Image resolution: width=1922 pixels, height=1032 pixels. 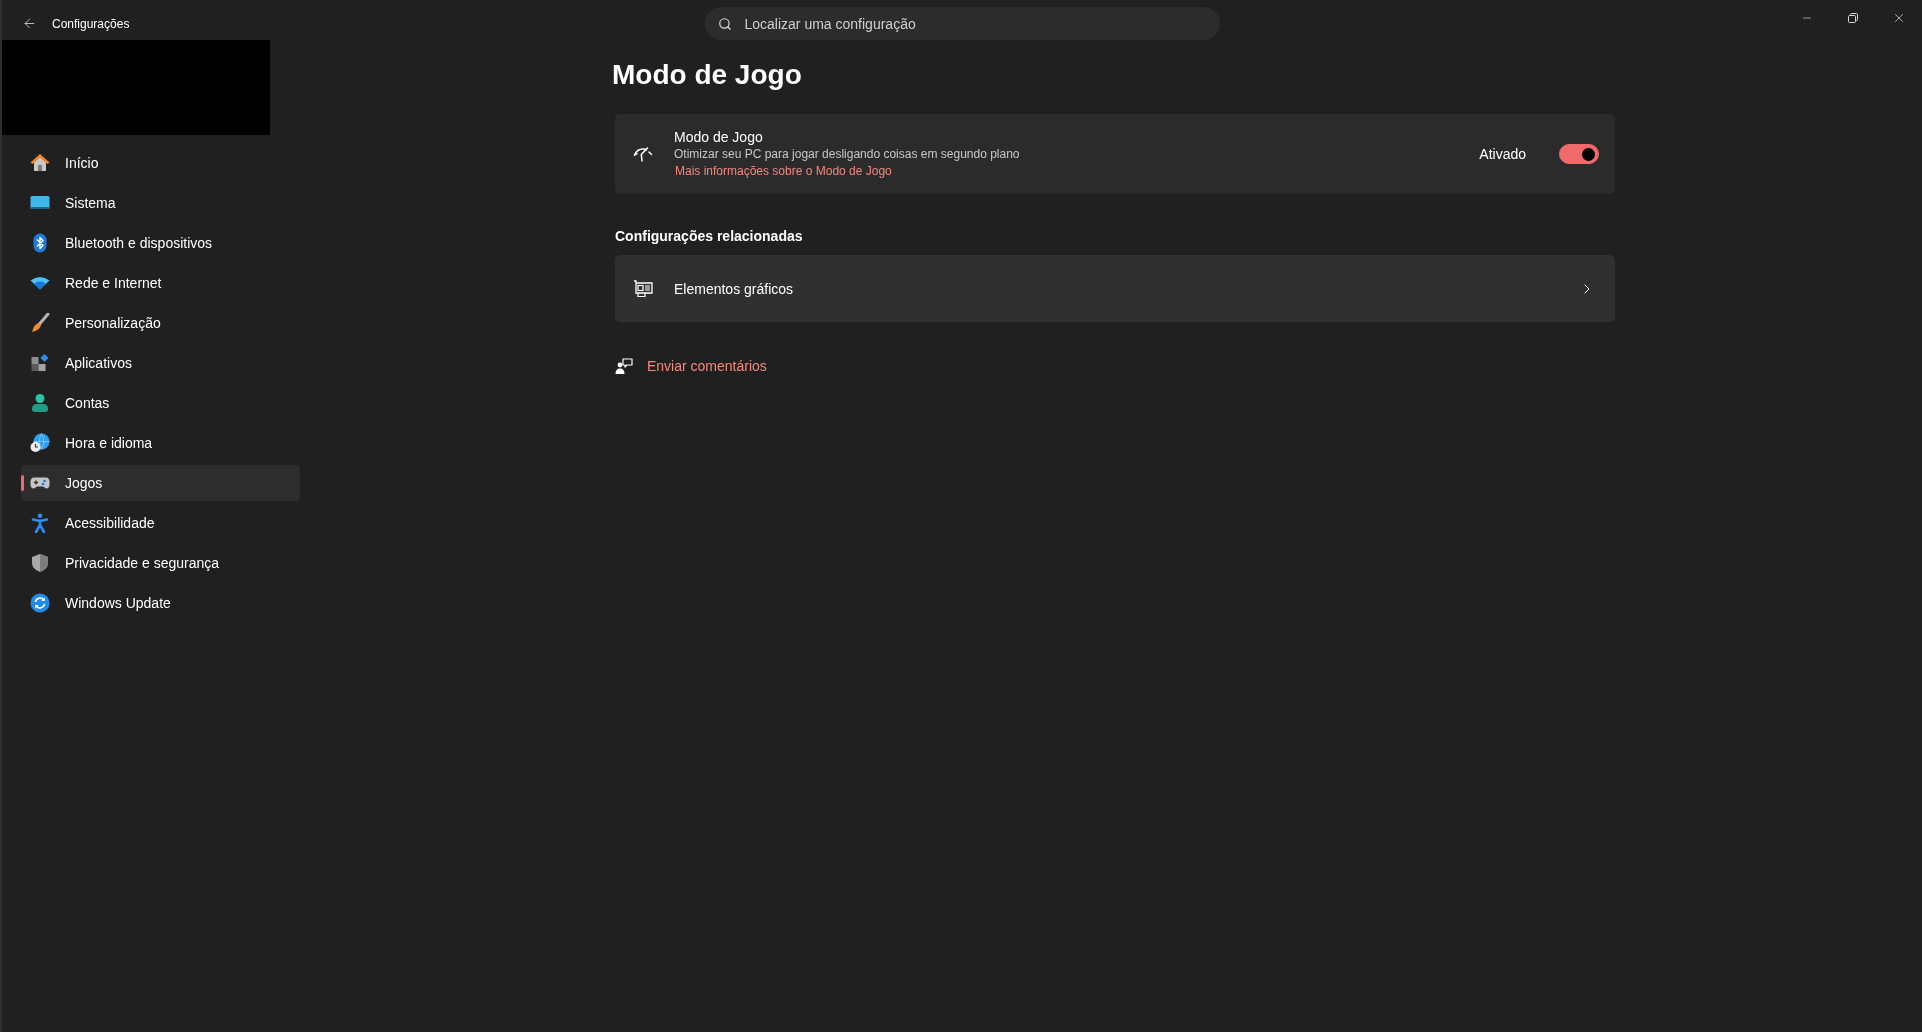 What do you see at coordinates (40, 323) in the screenshot?
I see `paintbrush-icon` at bounding box center [40, 323].